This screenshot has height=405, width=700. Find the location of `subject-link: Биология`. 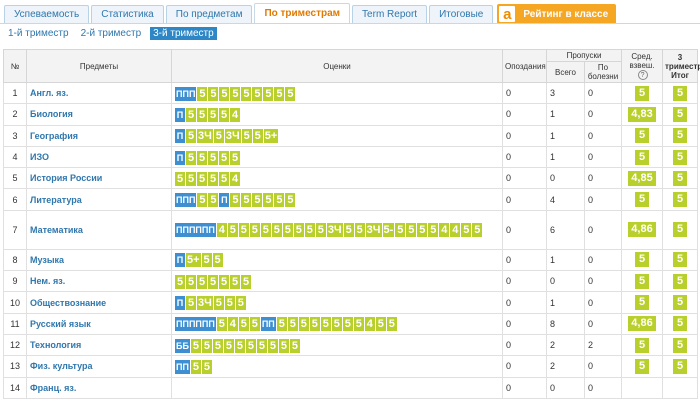

subject-link: Биология is located at coordinates (99, 114).